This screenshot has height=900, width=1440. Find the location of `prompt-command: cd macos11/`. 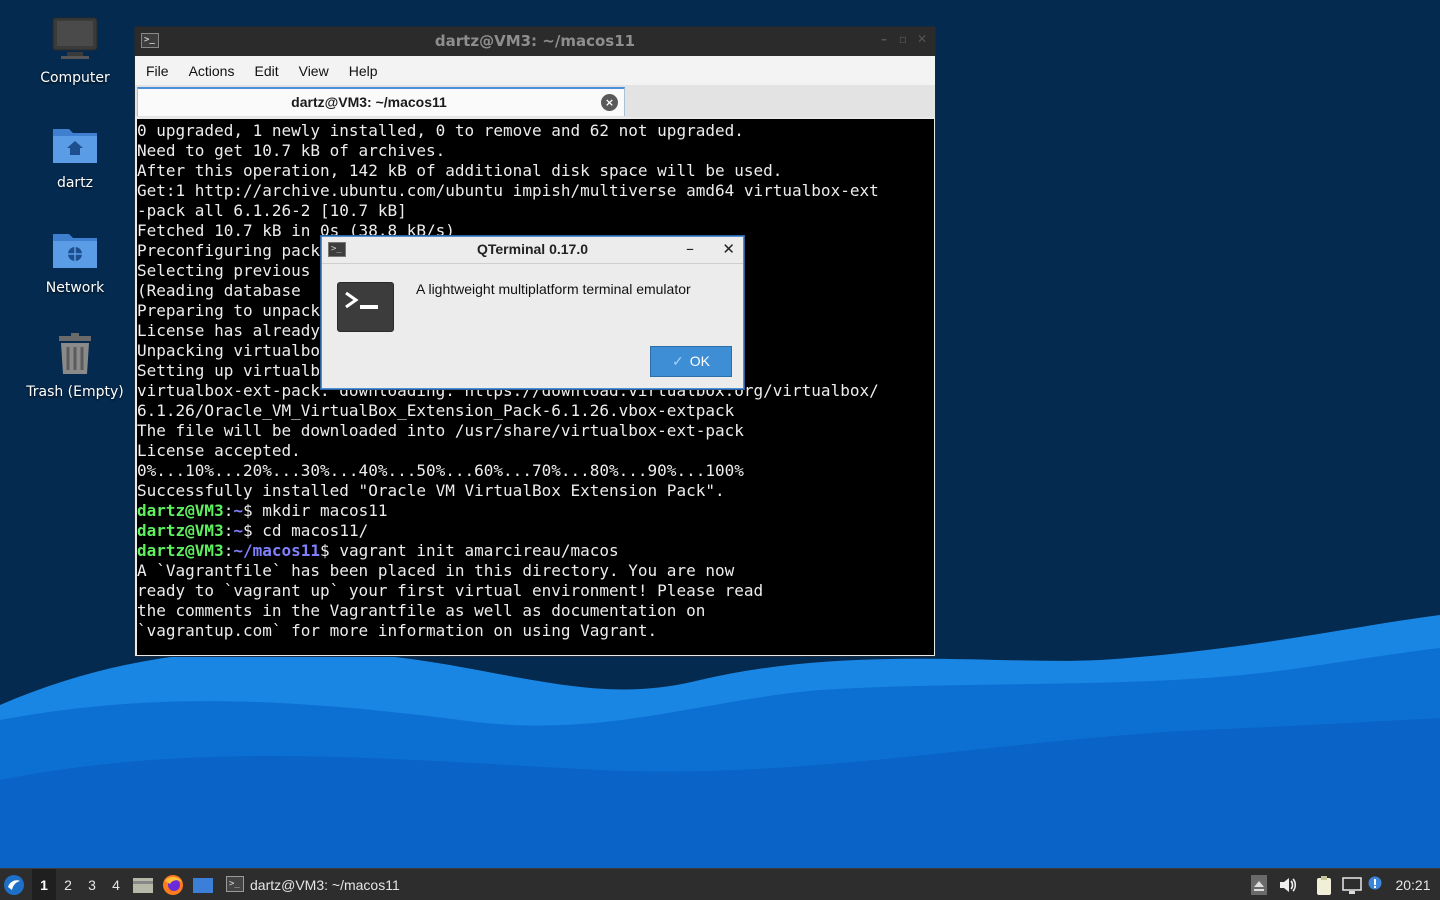

prompt-command: cd macos11/ is located at coordinates (315, 530).